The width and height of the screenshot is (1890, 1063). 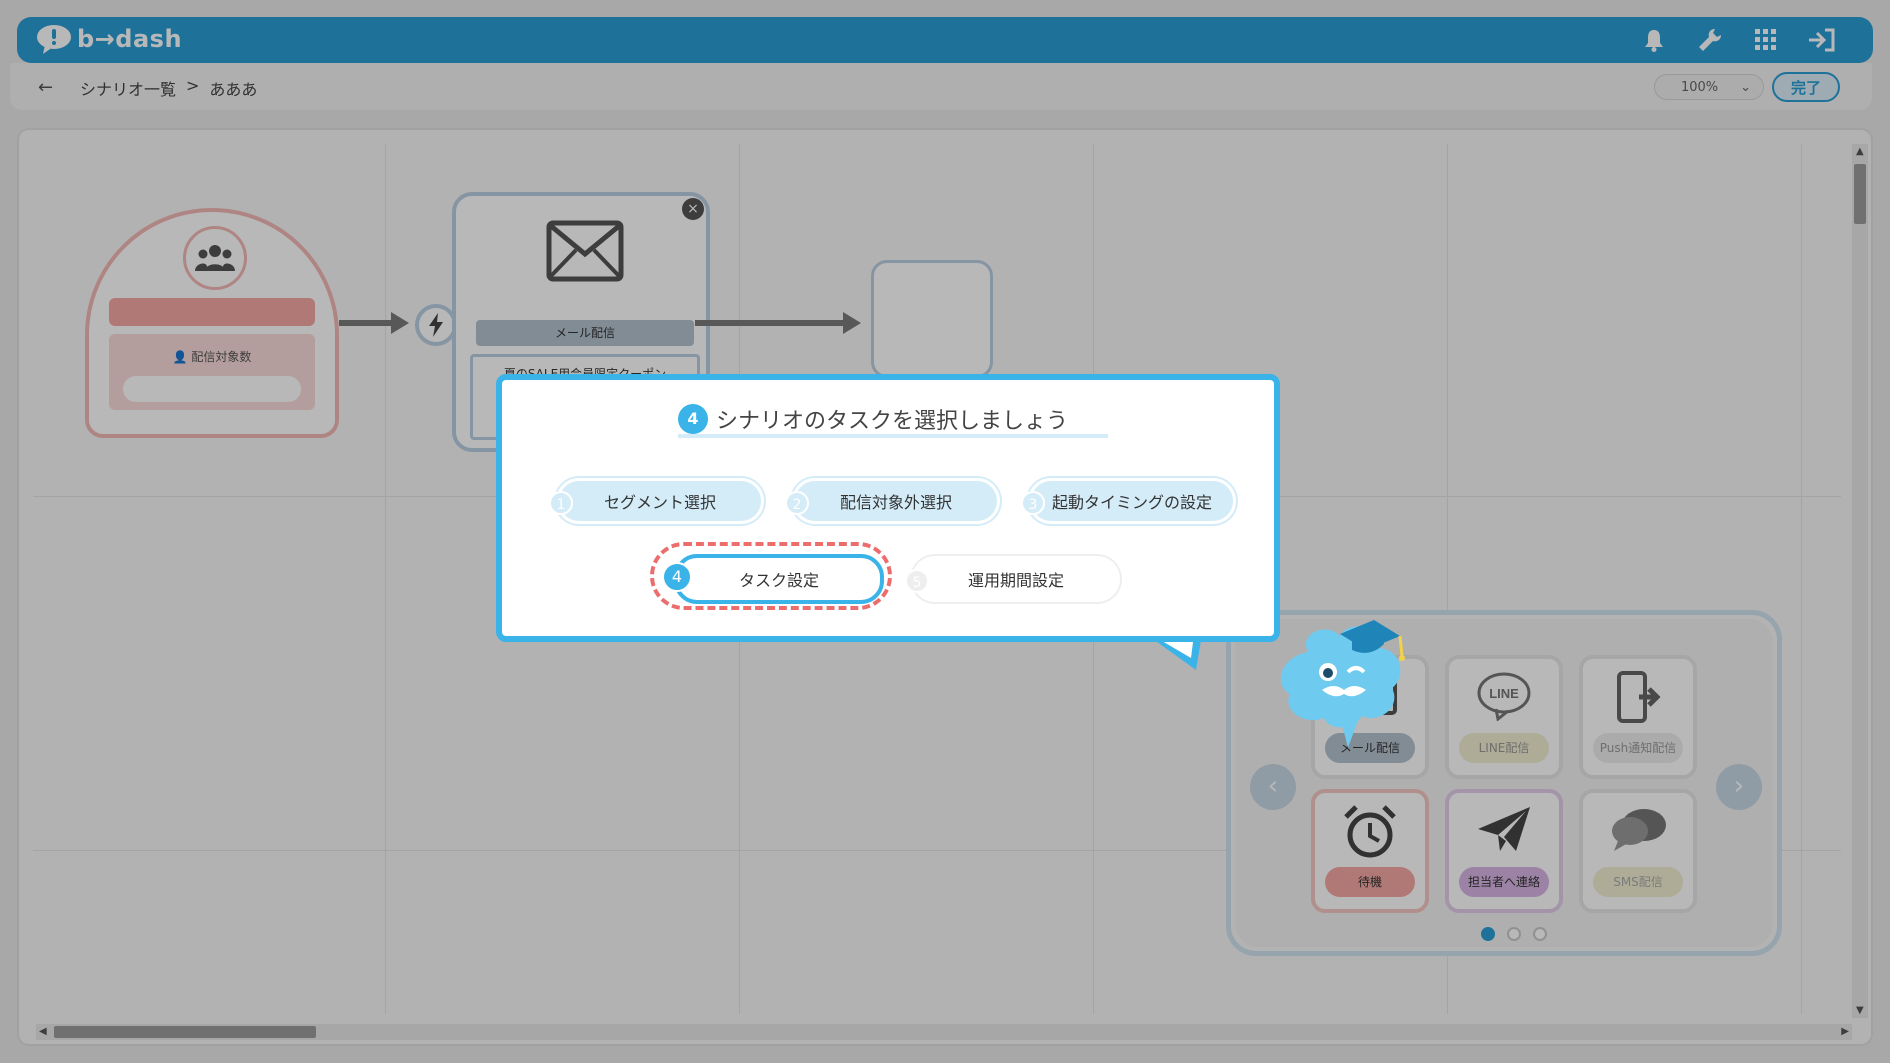 What do you see at coordinates (1131, 502) in the screenshot?
I see `step-label: 起動タイミングの設定` at bounding box center [1131, 502].